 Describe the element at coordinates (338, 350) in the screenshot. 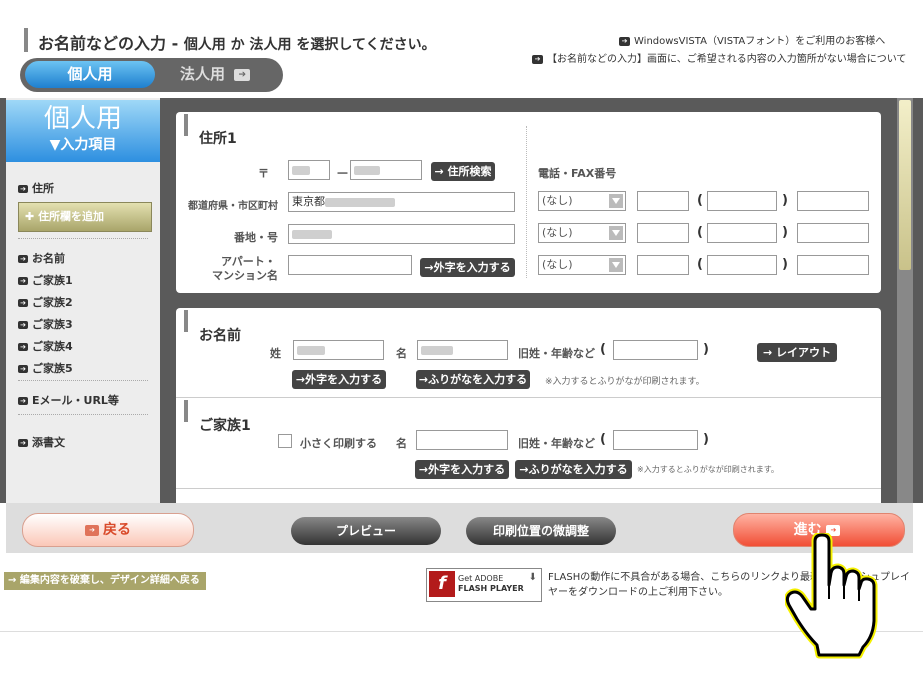

I see `sei-input` at that location.